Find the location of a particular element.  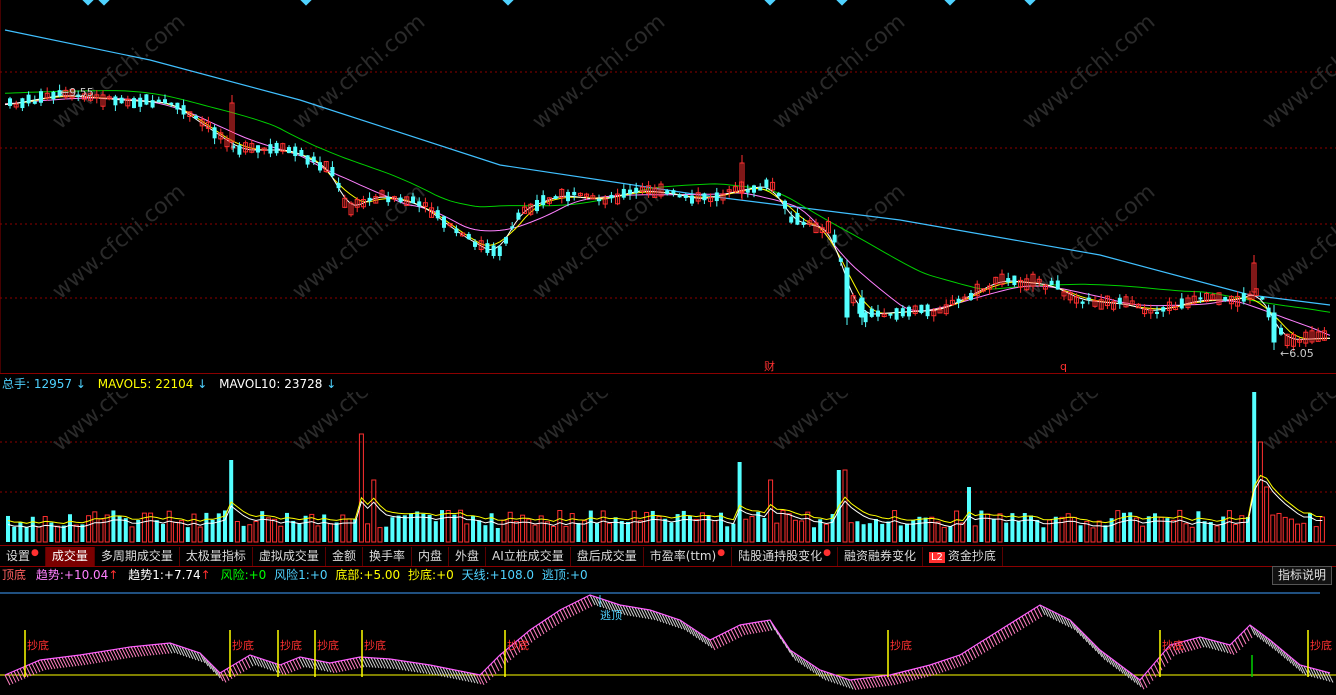

tab-0: 设置● is located at coordinates (23, 556).